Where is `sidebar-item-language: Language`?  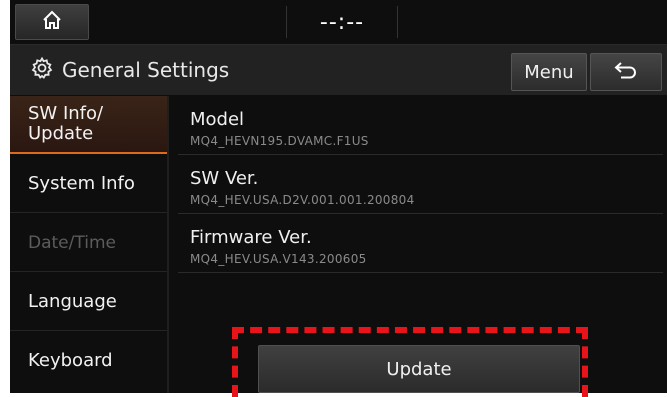
sidebar-item-language: Language is located at coordinates (88, 302).